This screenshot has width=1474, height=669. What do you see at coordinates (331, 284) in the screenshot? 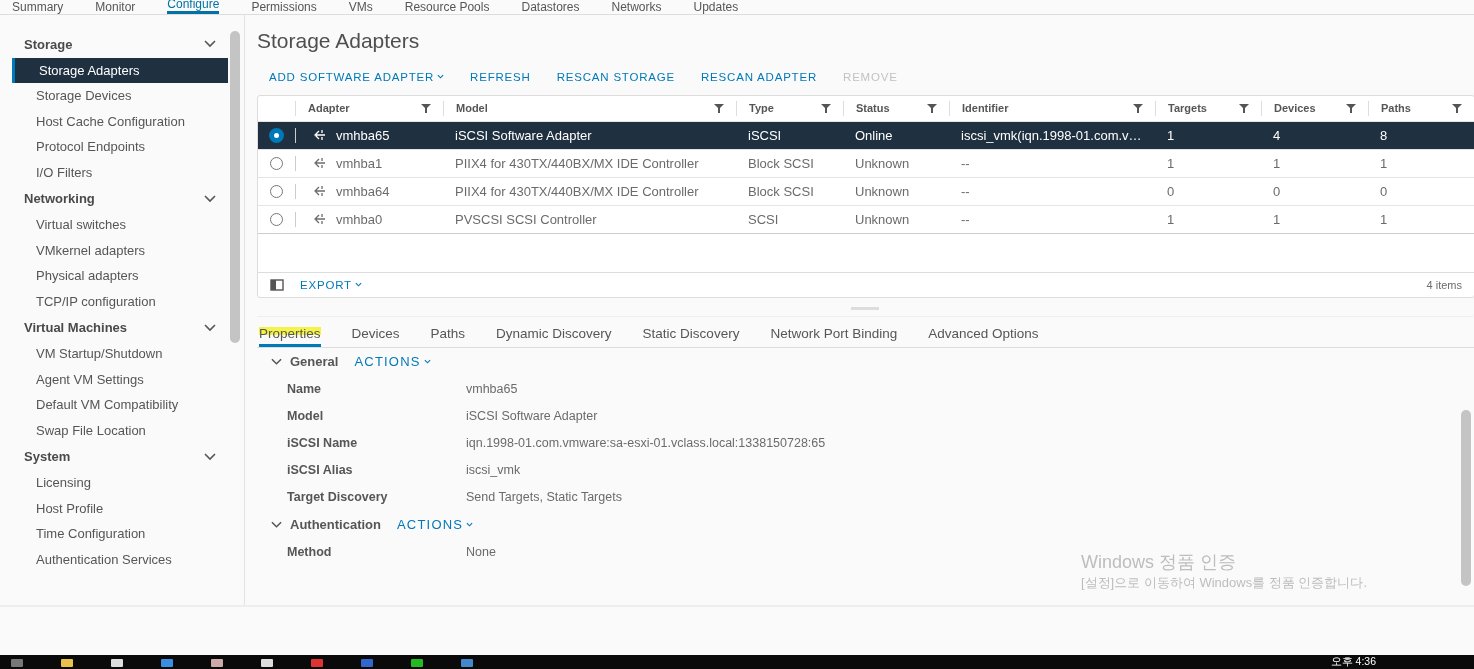
I see `export-button: EXPORT` at bounding box center [331, 284].